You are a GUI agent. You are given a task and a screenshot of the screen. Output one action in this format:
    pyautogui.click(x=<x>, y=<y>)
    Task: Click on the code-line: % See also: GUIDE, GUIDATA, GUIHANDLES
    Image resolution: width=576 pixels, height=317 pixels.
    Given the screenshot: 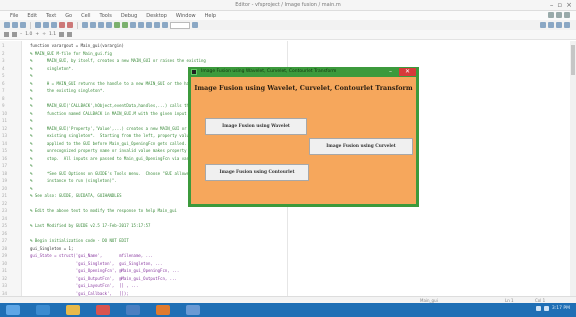 What is the action you would take?
    pyautogui.click(x=76, y=195)
    